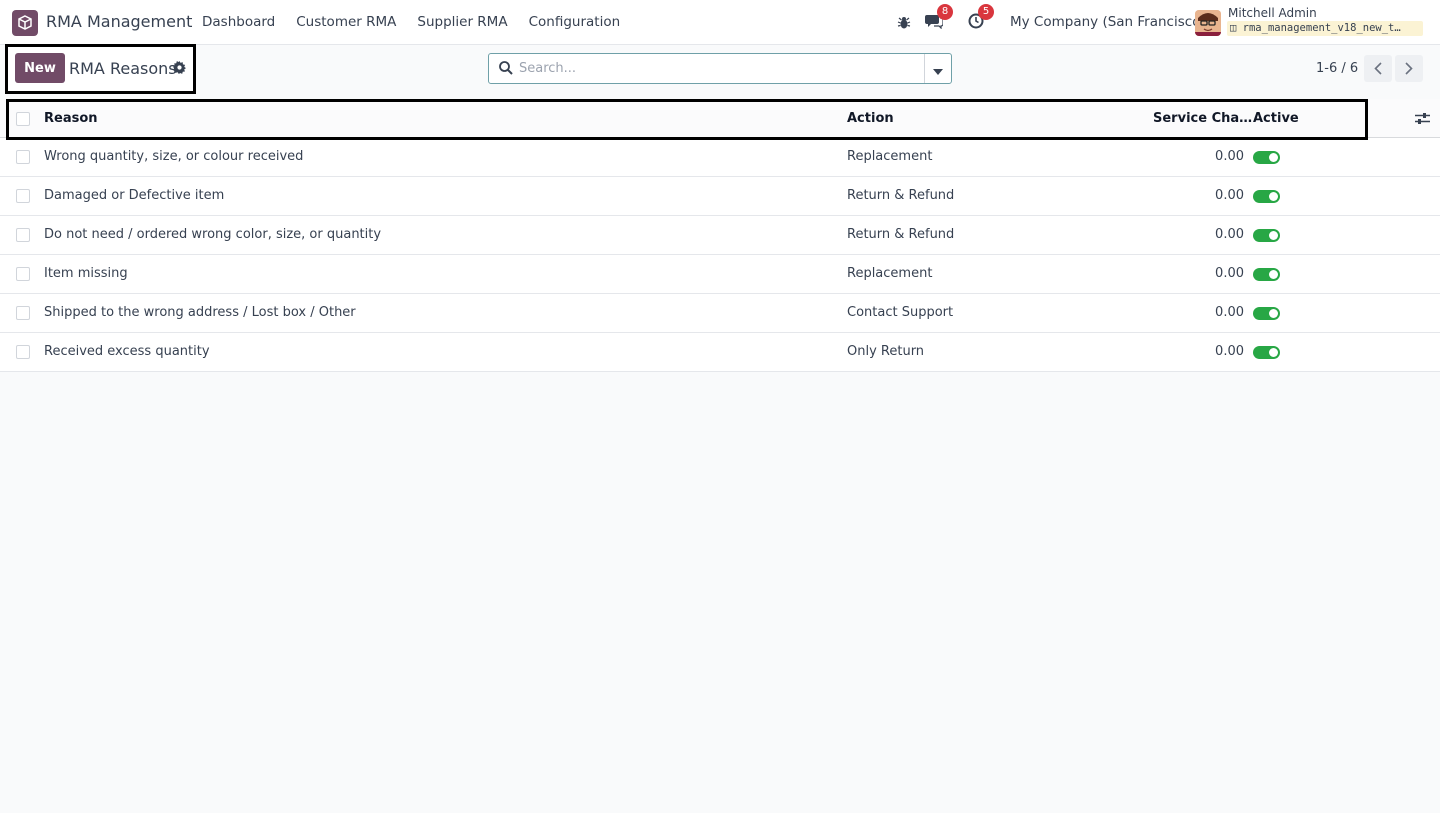  What do you see at coordinates (123, 68) in the screenshot?
I see `page-title: RMA Reasons` at bounding box center [123, 68].